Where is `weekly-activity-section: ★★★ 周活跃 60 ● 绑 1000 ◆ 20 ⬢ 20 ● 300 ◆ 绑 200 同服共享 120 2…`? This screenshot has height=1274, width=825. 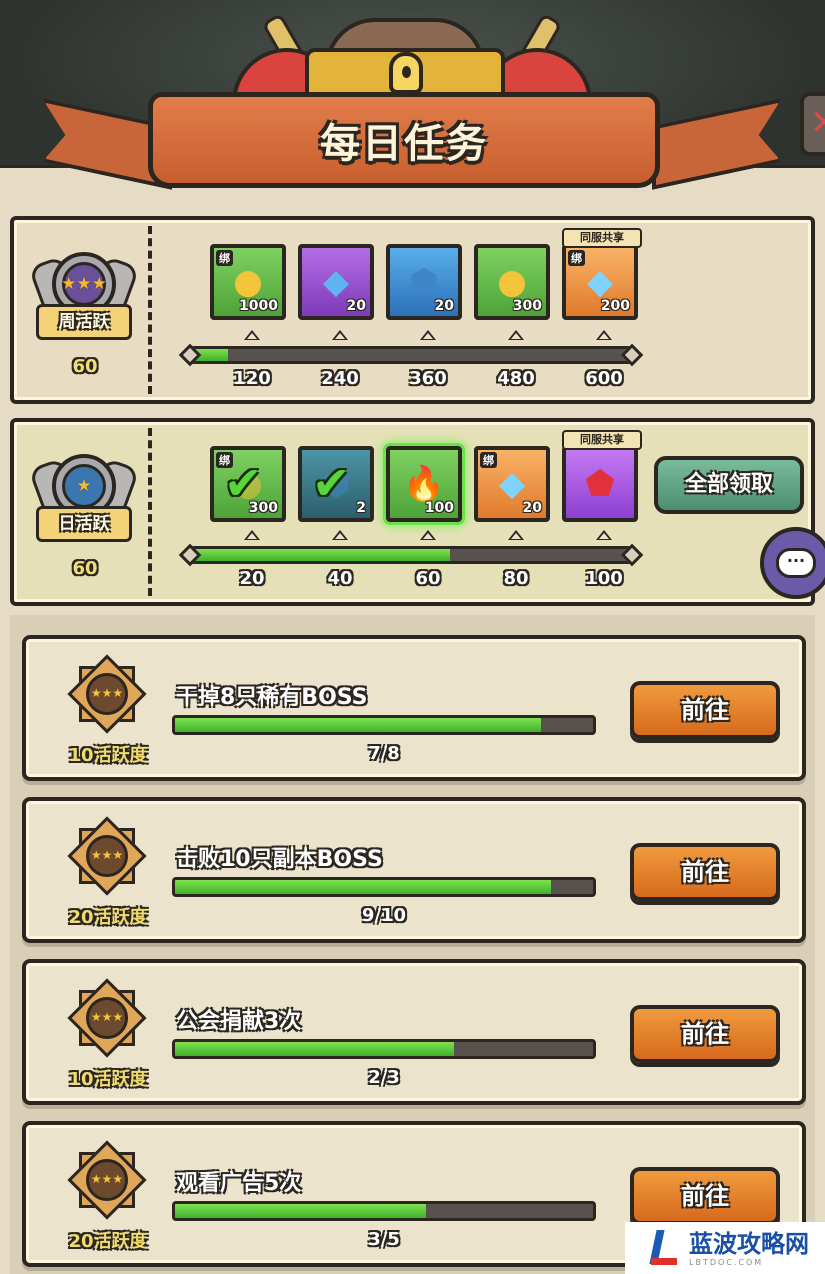
weekly-activity-section: ★★★ 周活跃 60 ● 绑 1000 ◆ 20 ⬢ 20 ● 300 ◆ 绑 200 同服共享 120 2… is located at coordinates (412, 310).